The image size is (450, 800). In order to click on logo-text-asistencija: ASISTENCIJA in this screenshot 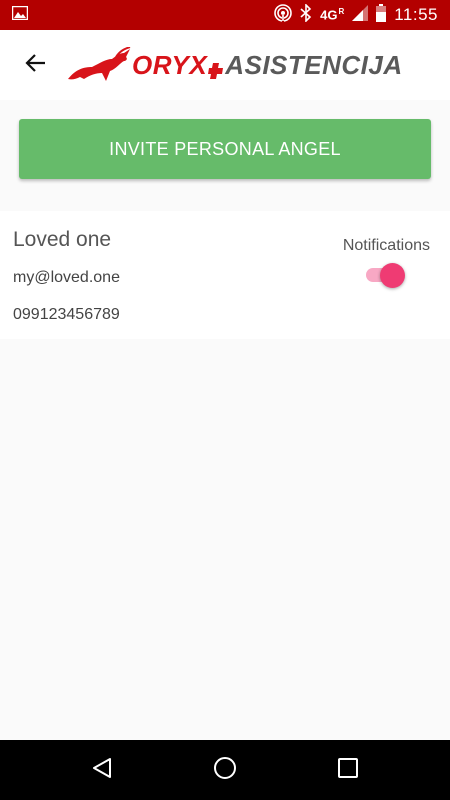, I will do `click(314, 64)`.